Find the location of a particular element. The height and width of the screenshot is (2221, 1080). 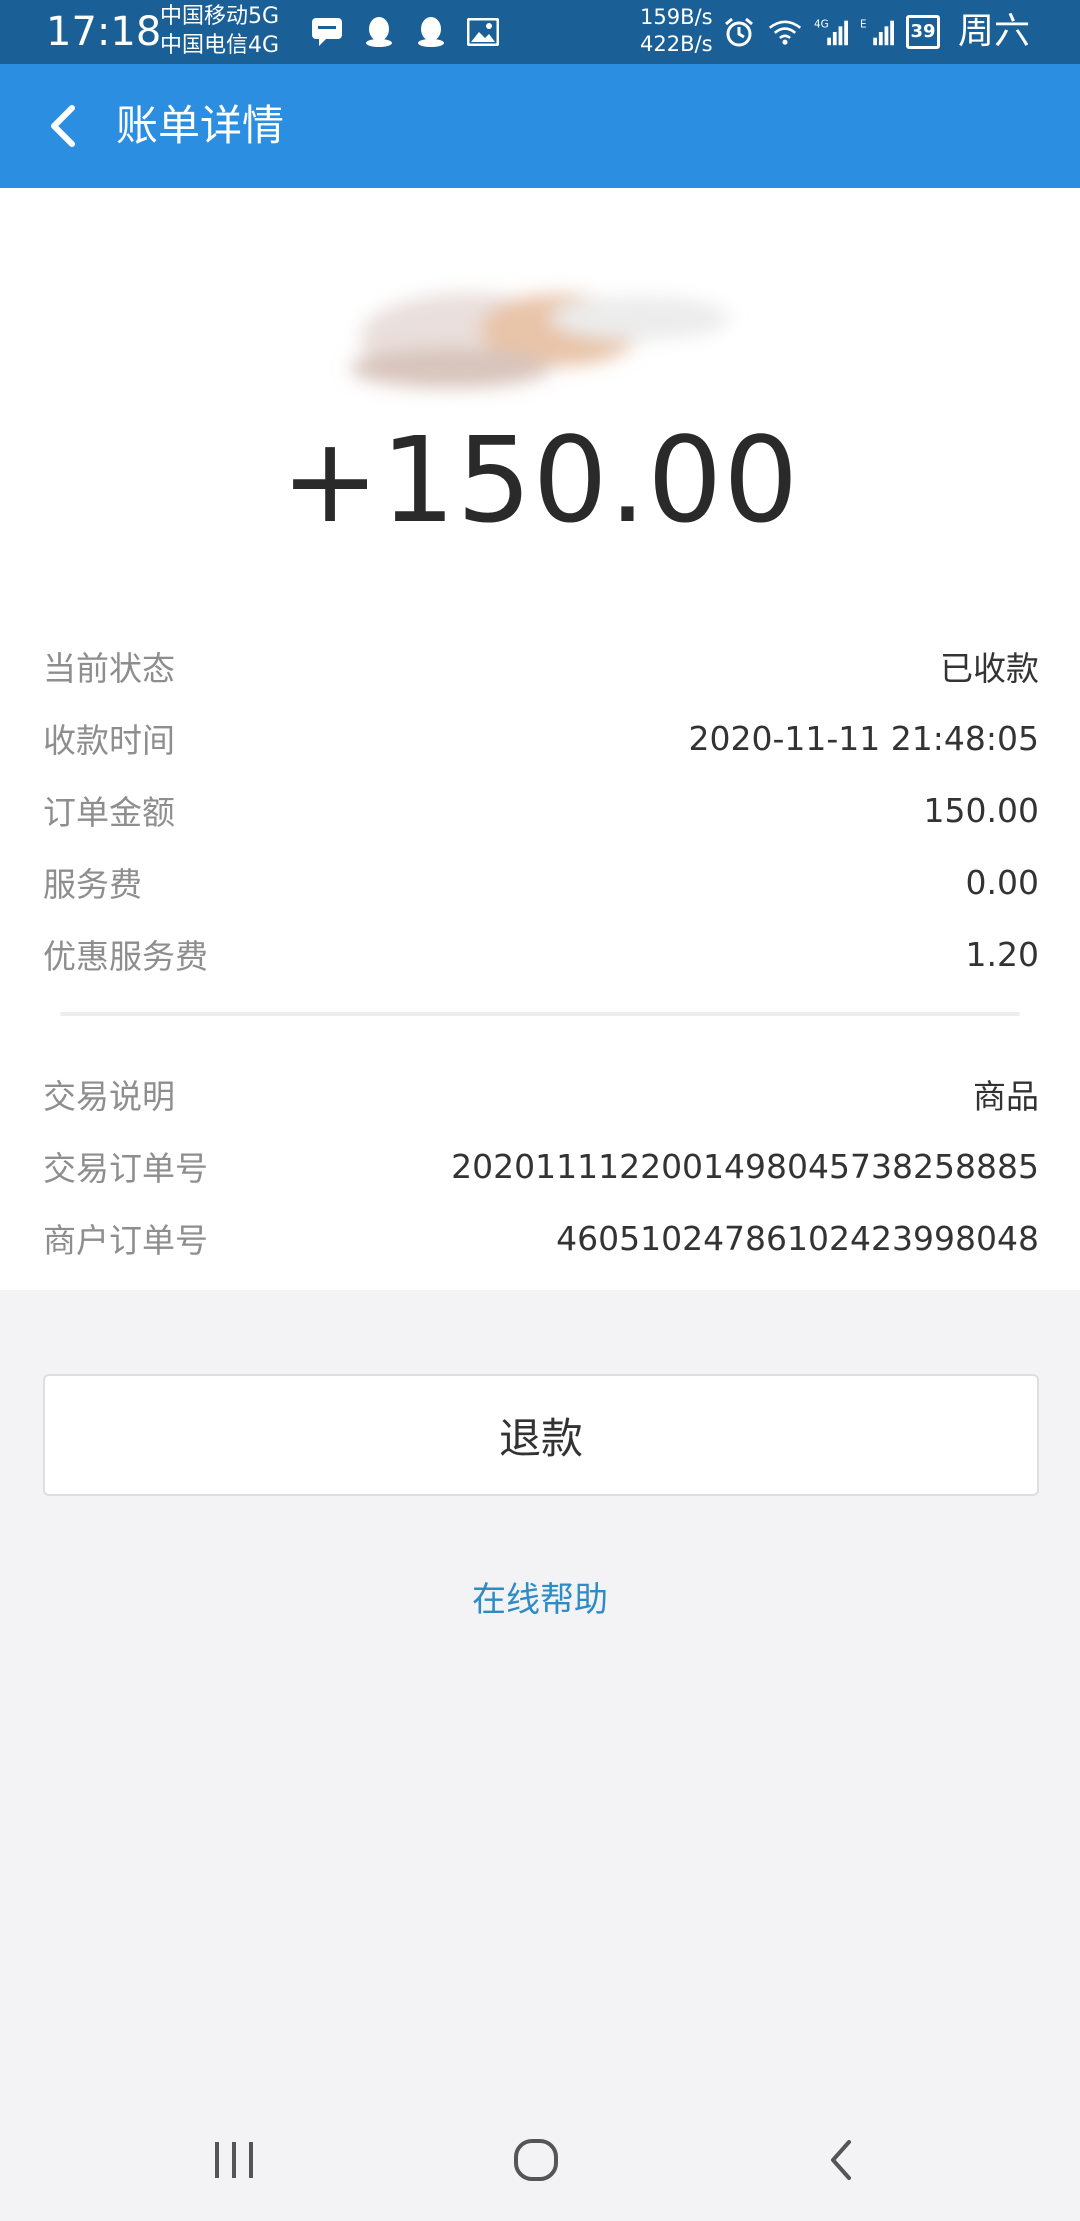

back-button is located at coordinates (62, 126).